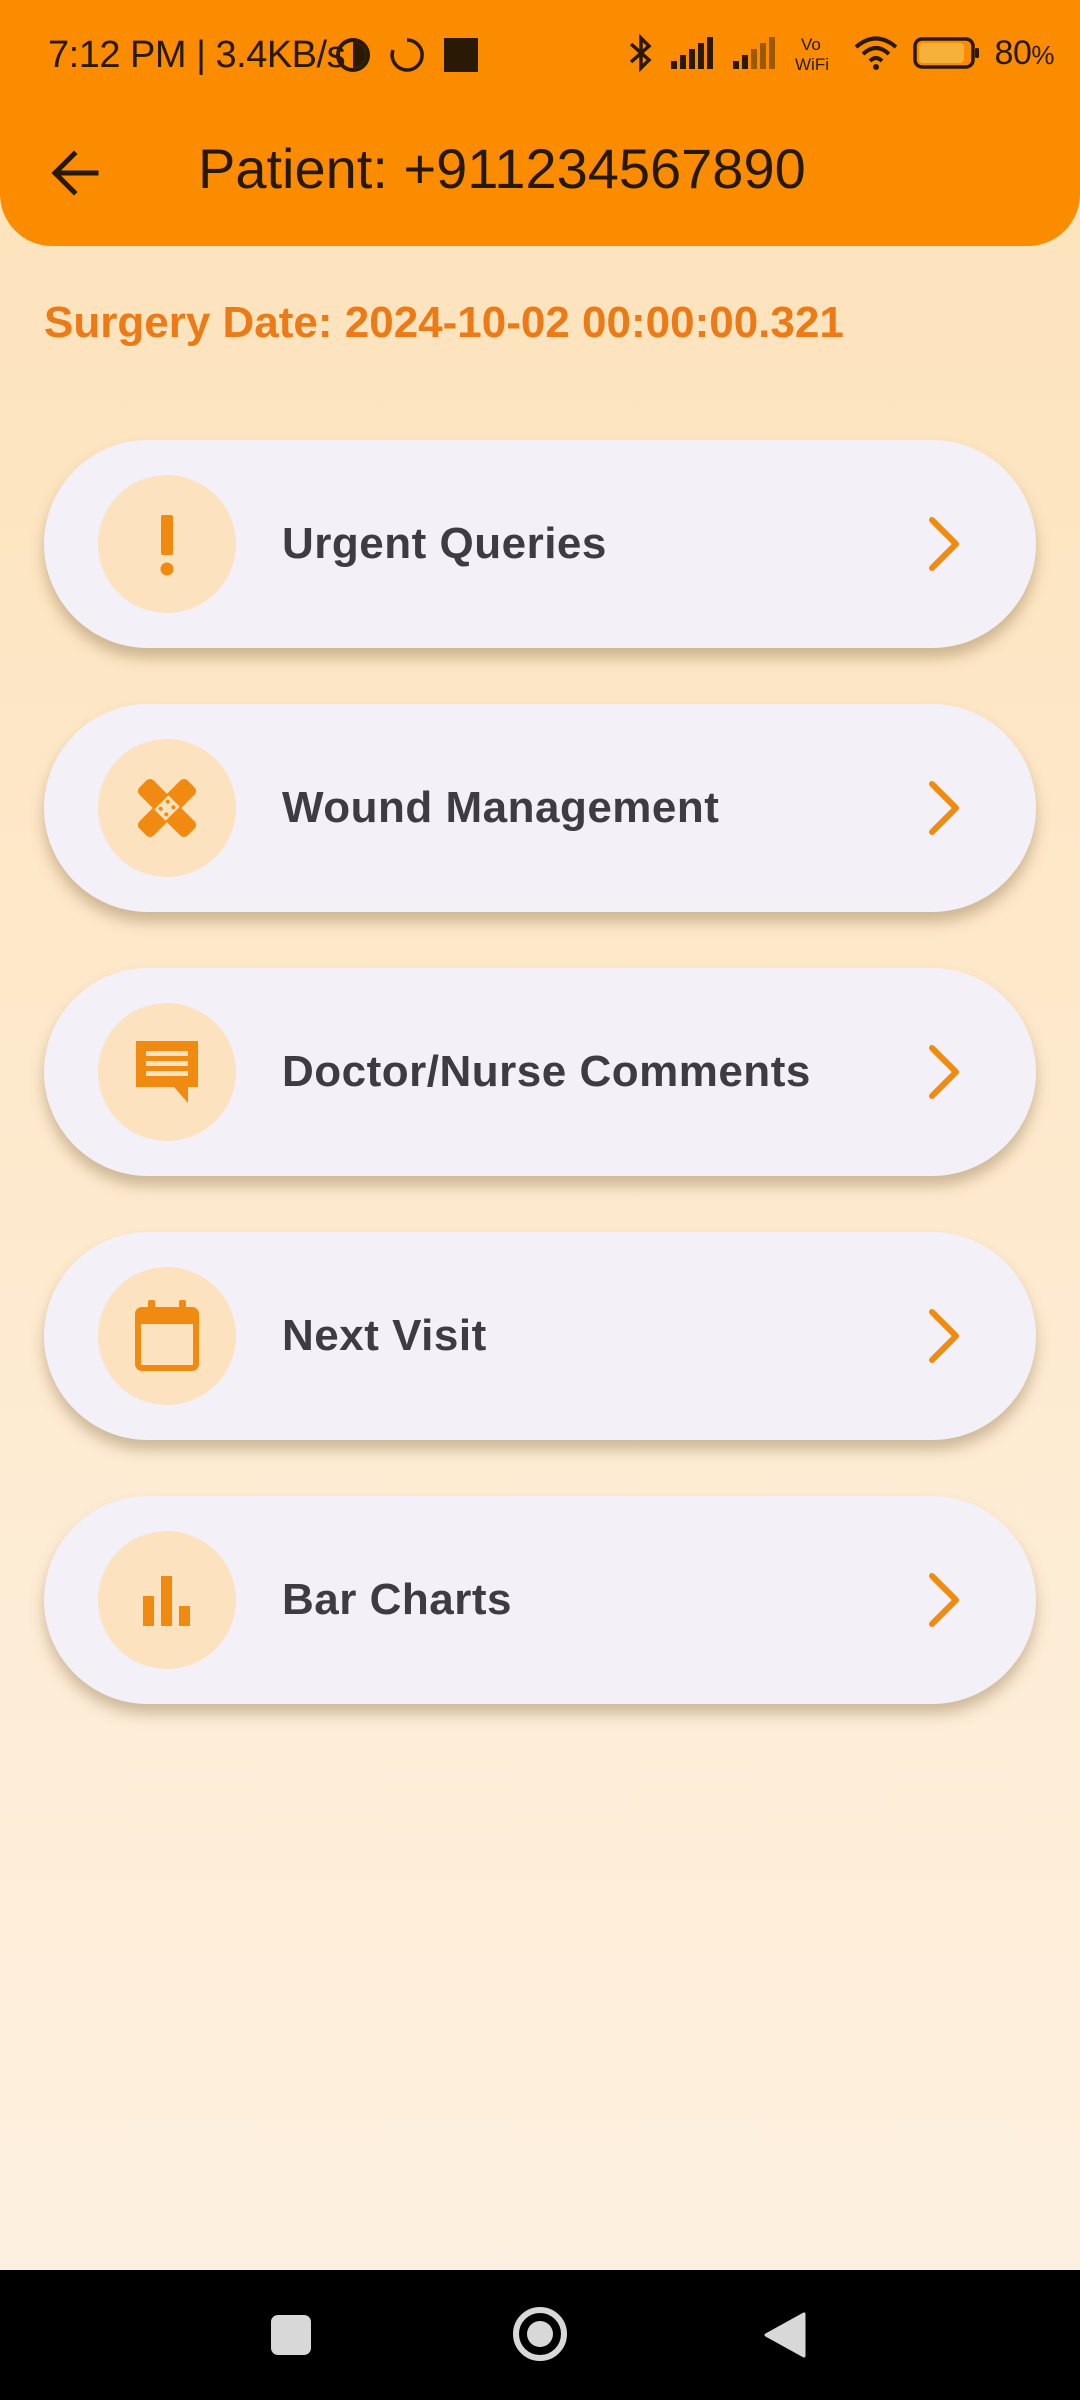 This screenshot has width=1080, height=2400. What do you see at coordinates (546, 1071) in the screenshot?
I see `menu-label: Doctor/Nurse Comments` at bounding box center [546, 1071].